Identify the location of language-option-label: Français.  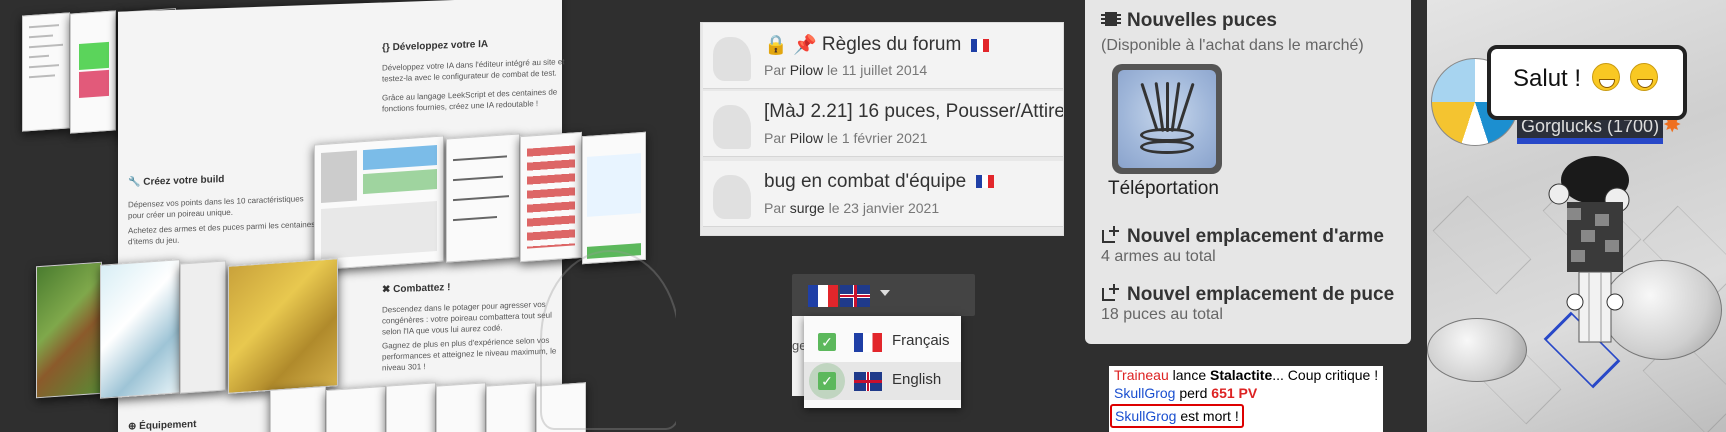
(921, 340).